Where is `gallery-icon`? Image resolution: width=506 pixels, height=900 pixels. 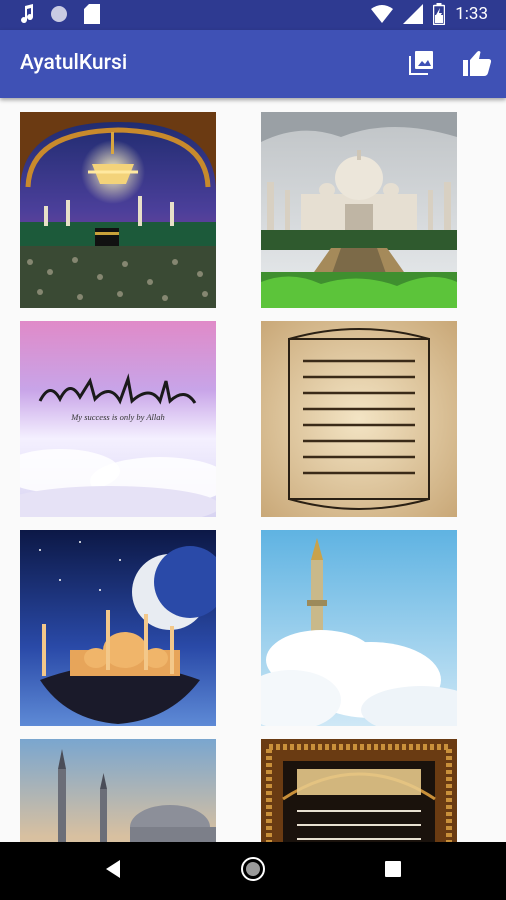
gallery-icon is located at coordinates (421, 65).